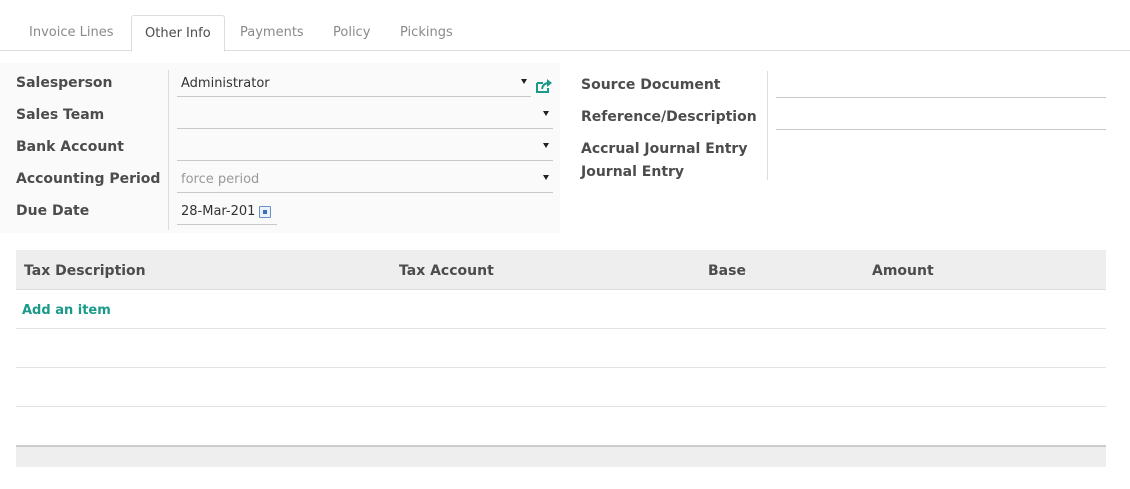 This screenshot has height=489, width=1130. What do you see at coordinates (544, 86) in the screenshot?
I see `external-link-icon` at bounding box center [544, 86].